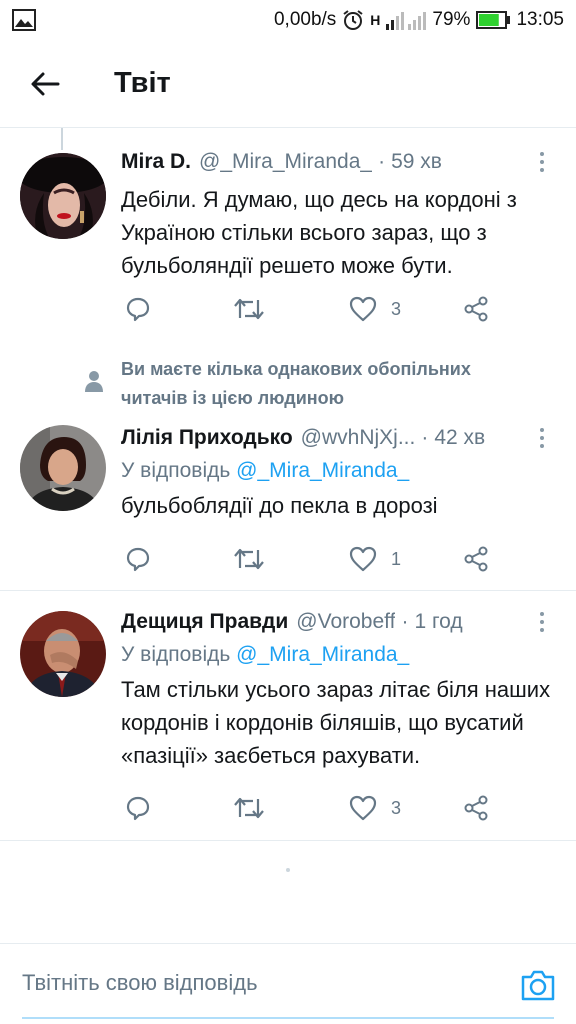 The width and height of the screenshot is (576, 1024). Describe the element at coordinates (460, 437) in the screenshot. I see `tweet-time: 42 хв` at that location.